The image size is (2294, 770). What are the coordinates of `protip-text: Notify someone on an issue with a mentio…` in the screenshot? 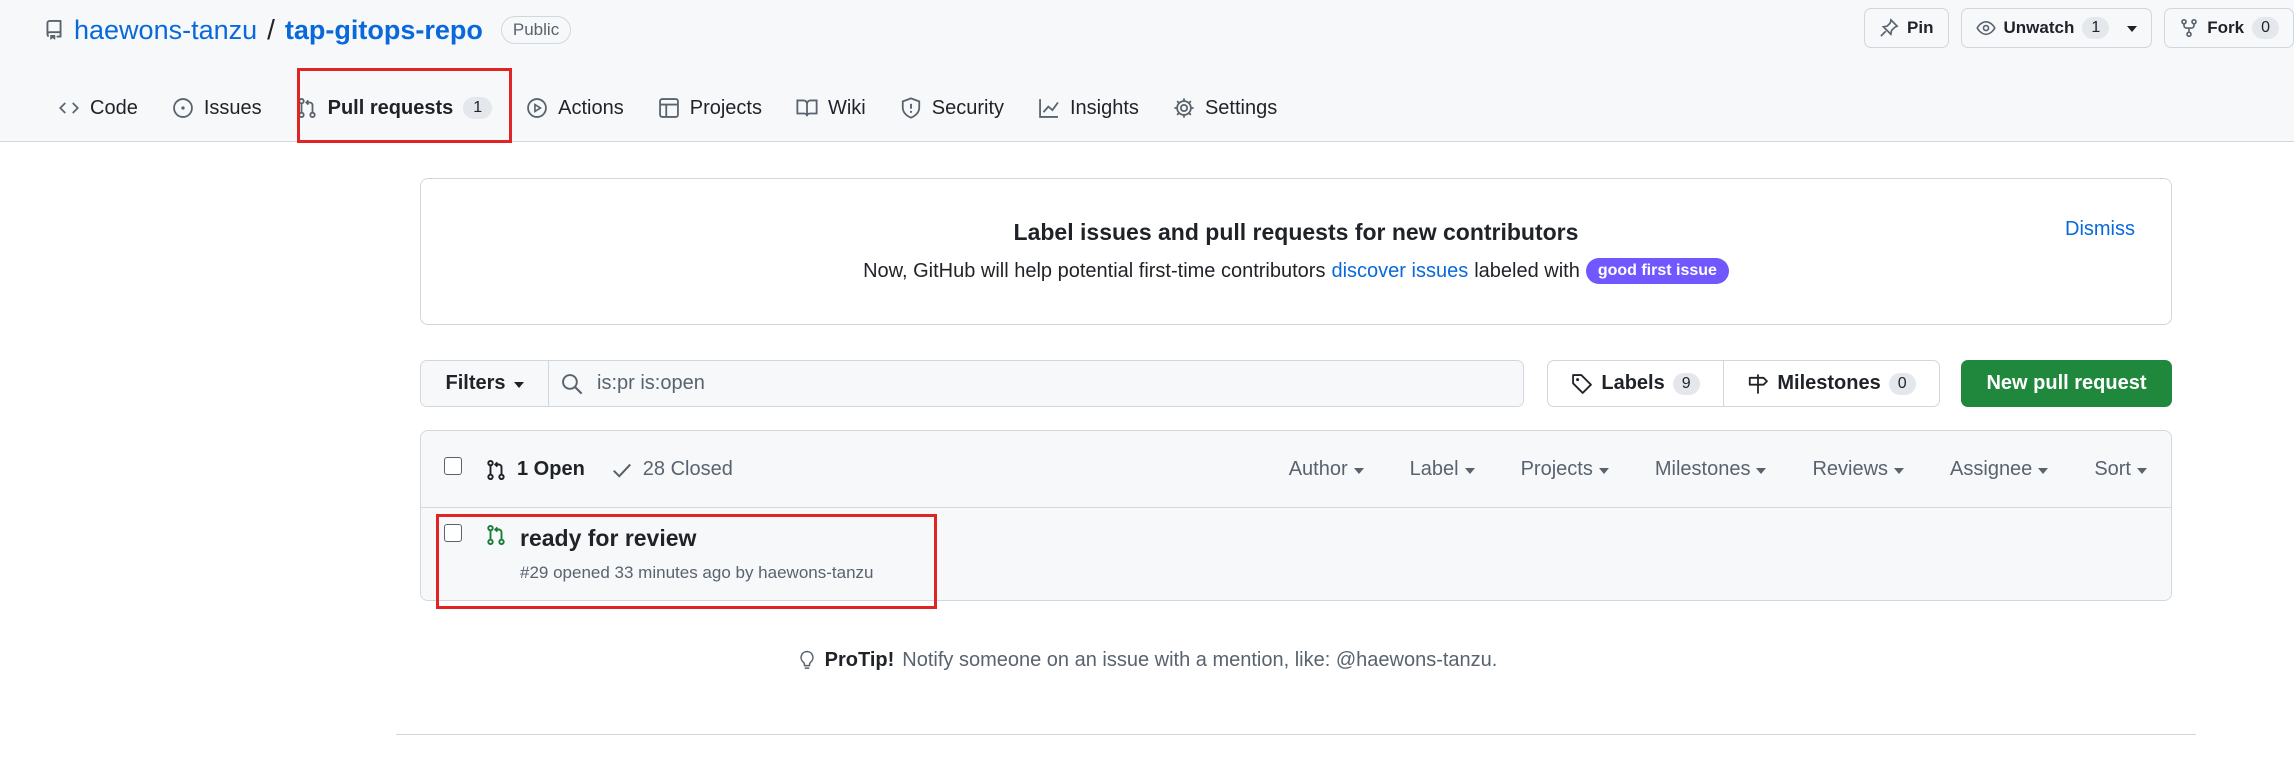 It's located at (1200, 659).